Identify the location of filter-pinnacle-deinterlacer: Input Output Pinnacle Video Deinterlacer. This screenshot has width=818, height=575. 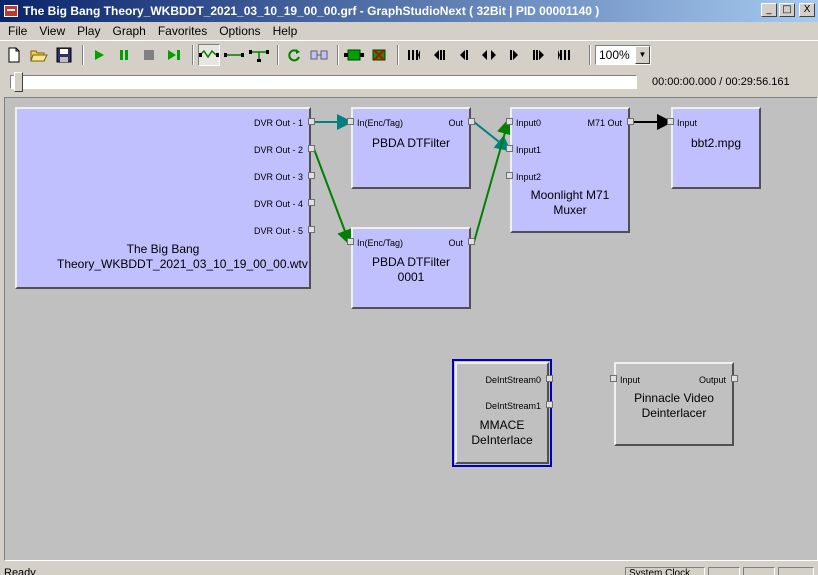
(674, 404).